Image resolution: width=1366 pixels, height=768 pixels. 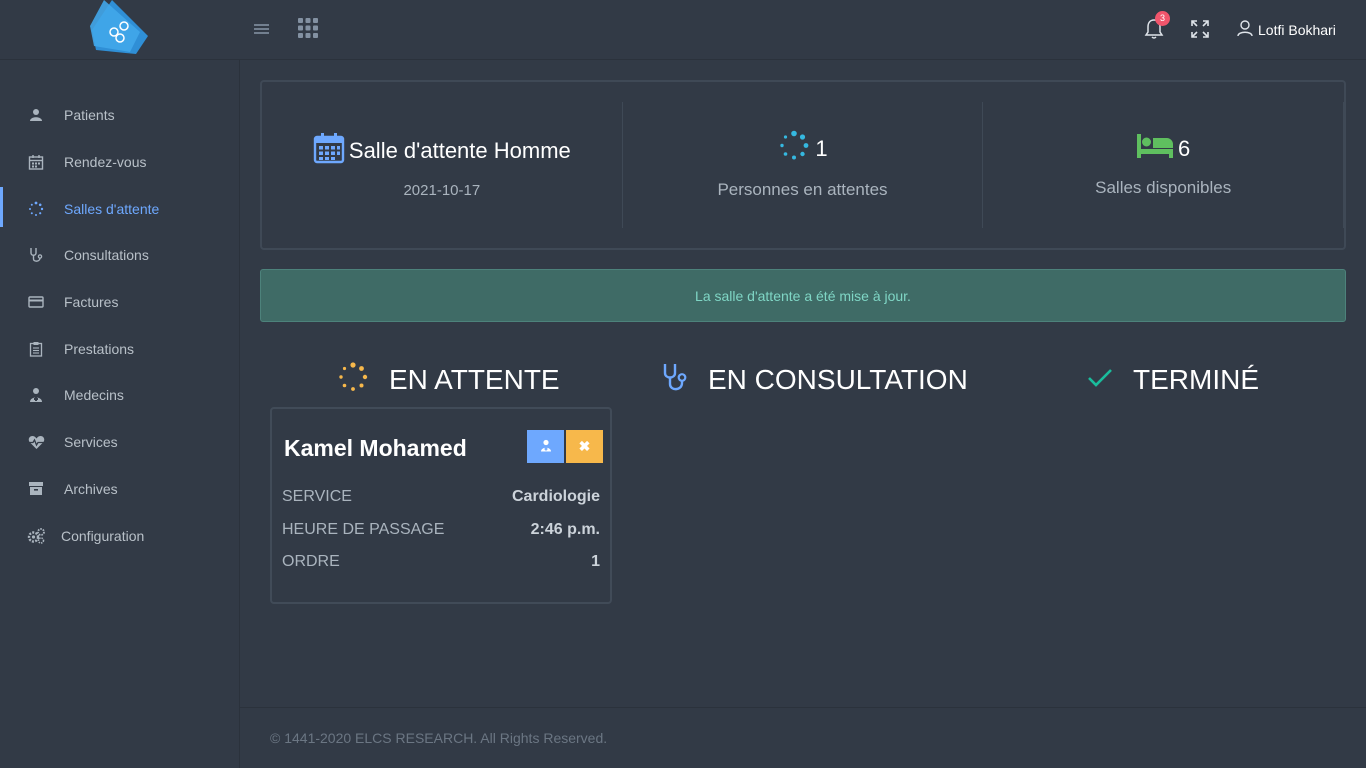 What do you see at coordinates (262, 29) in the screenshot?
I see `hamburger-icon` at bounding box center [262, 29].